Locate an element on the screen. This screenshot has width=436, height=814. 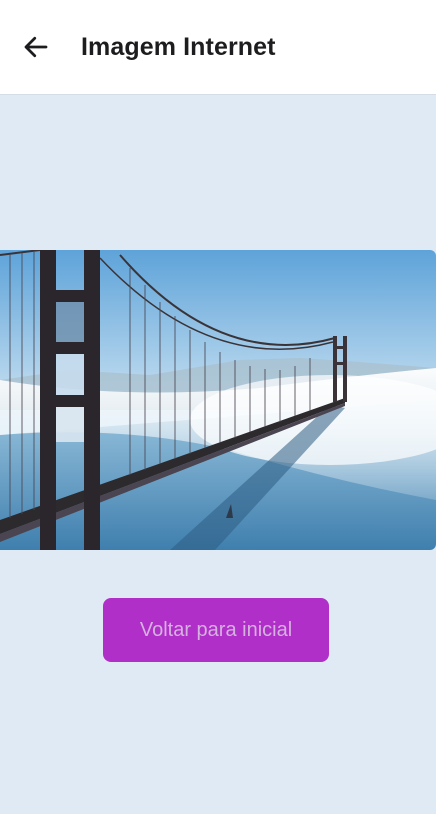
page-title: Imagem Internet is located at coordinates (178, 46).